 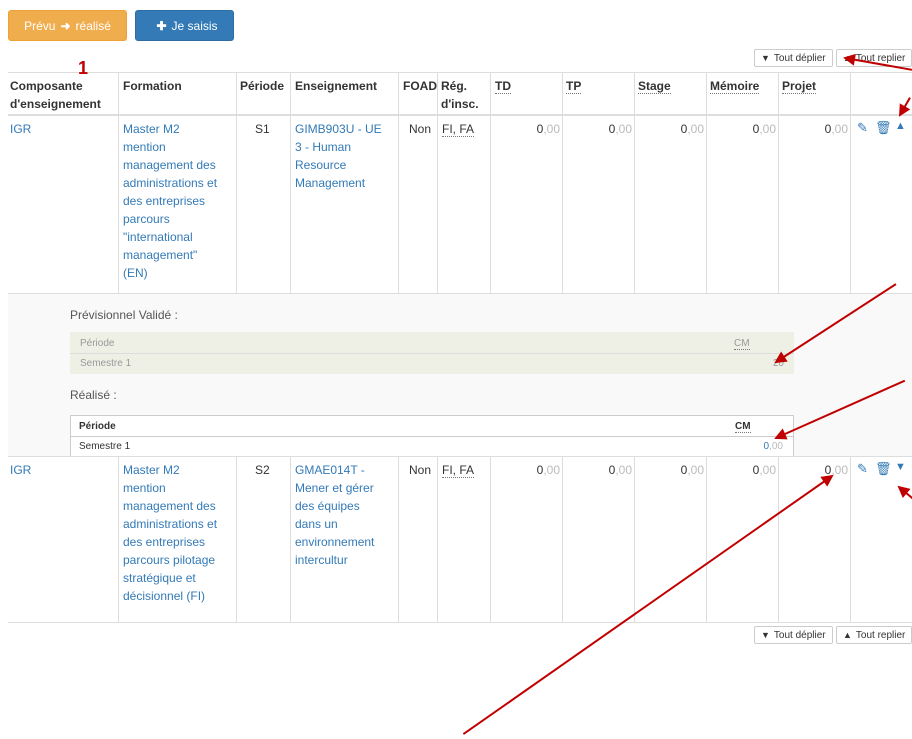 I want to click on header-reg: Rég. d'insc., so click(x=460, y=95).